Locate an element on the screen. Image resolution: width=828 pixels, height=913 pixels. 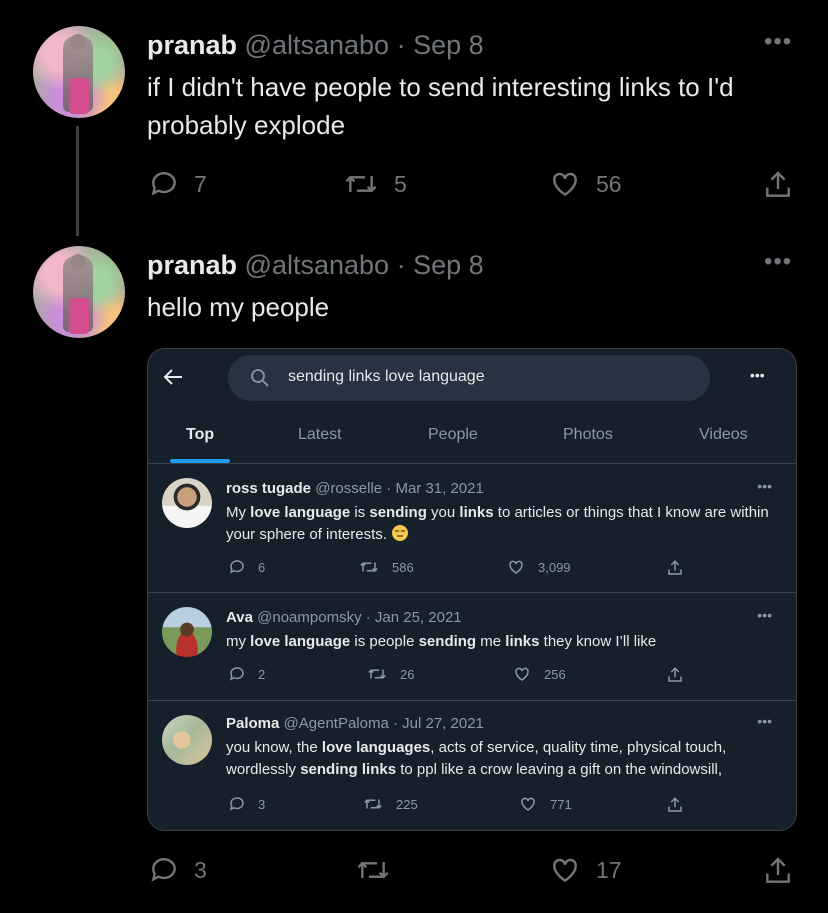
like-count: 3,099 is located at coordinates (554, 567).